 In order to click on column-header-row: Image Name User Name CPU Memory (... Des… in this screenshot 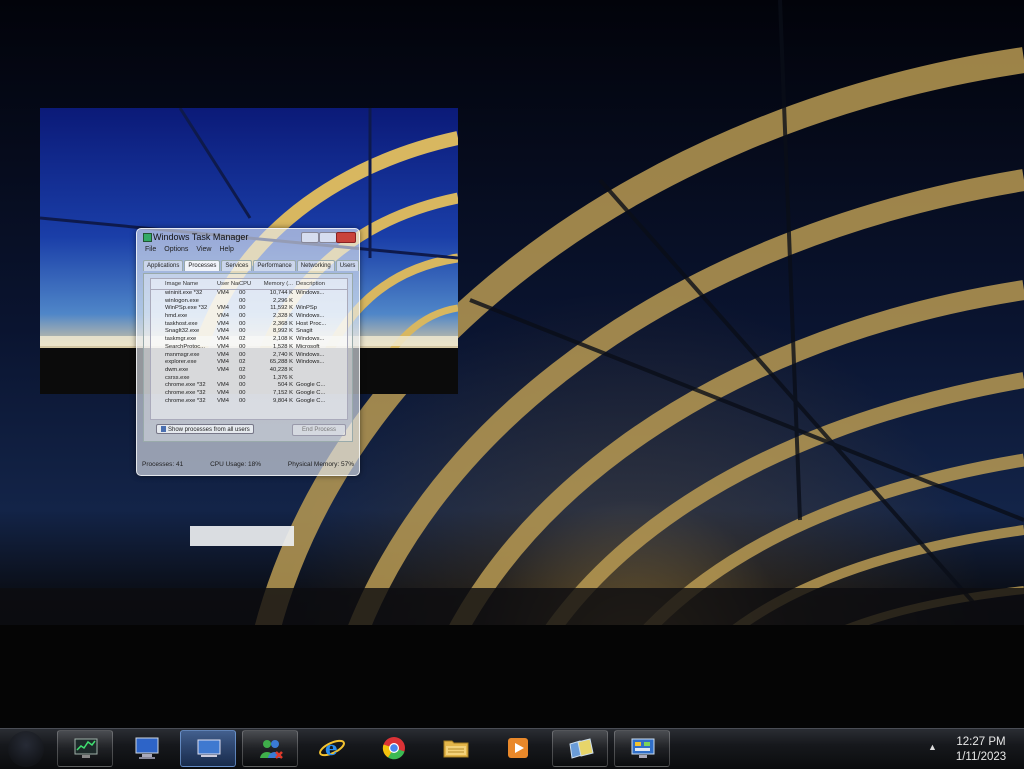, I will do `click(249, 284)`.